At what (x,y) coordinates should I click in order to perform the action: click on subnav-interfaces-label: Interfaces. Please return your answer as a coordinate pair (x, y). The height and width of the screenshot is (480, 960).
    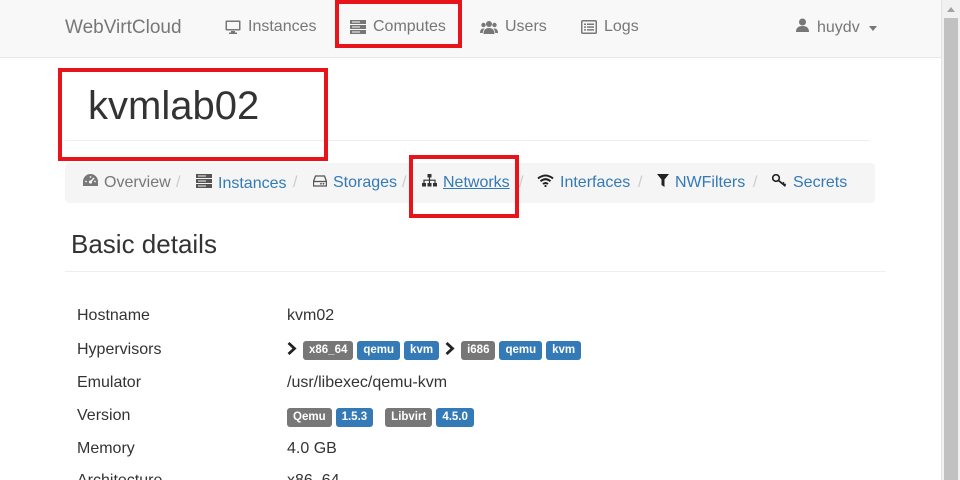
    Looking at the image, I should click on (595, 182).